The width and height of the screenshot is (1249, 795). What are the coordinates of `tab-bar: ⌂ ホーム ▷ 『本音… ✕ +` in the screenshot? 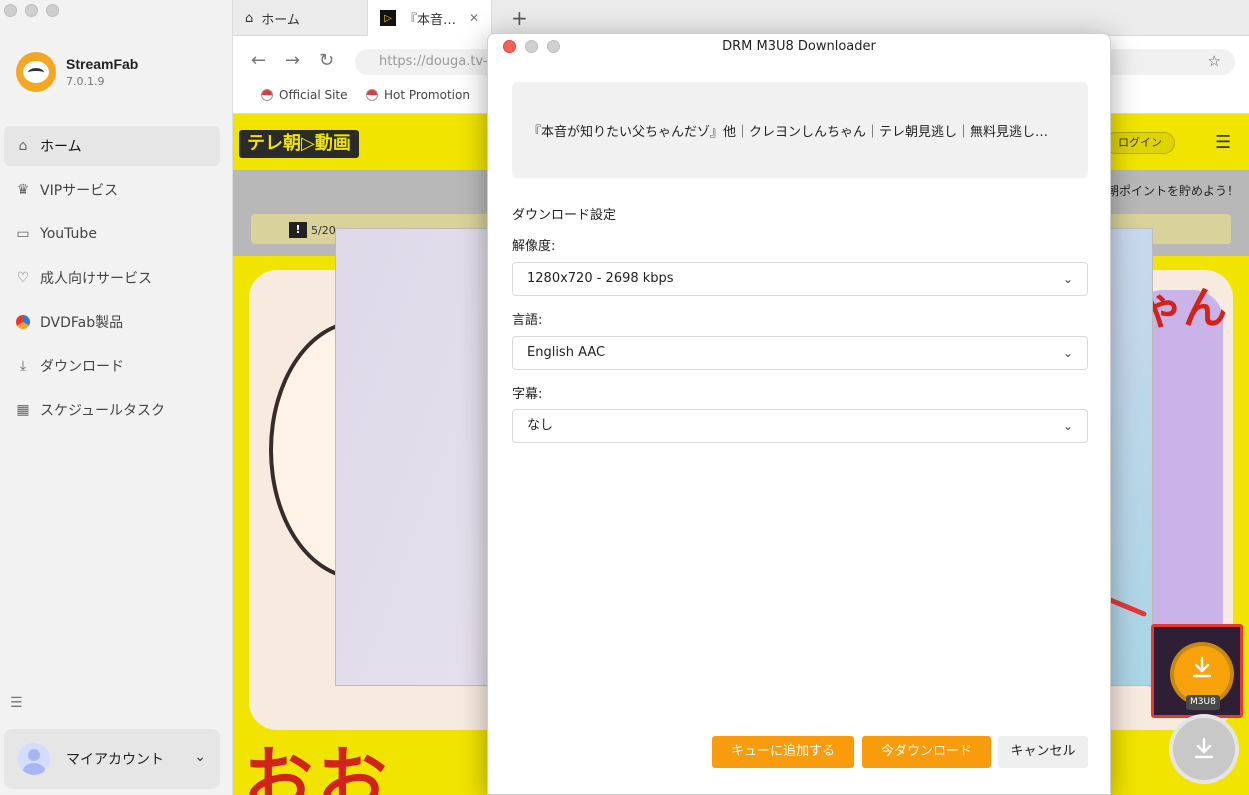 It's located at (741, 18).